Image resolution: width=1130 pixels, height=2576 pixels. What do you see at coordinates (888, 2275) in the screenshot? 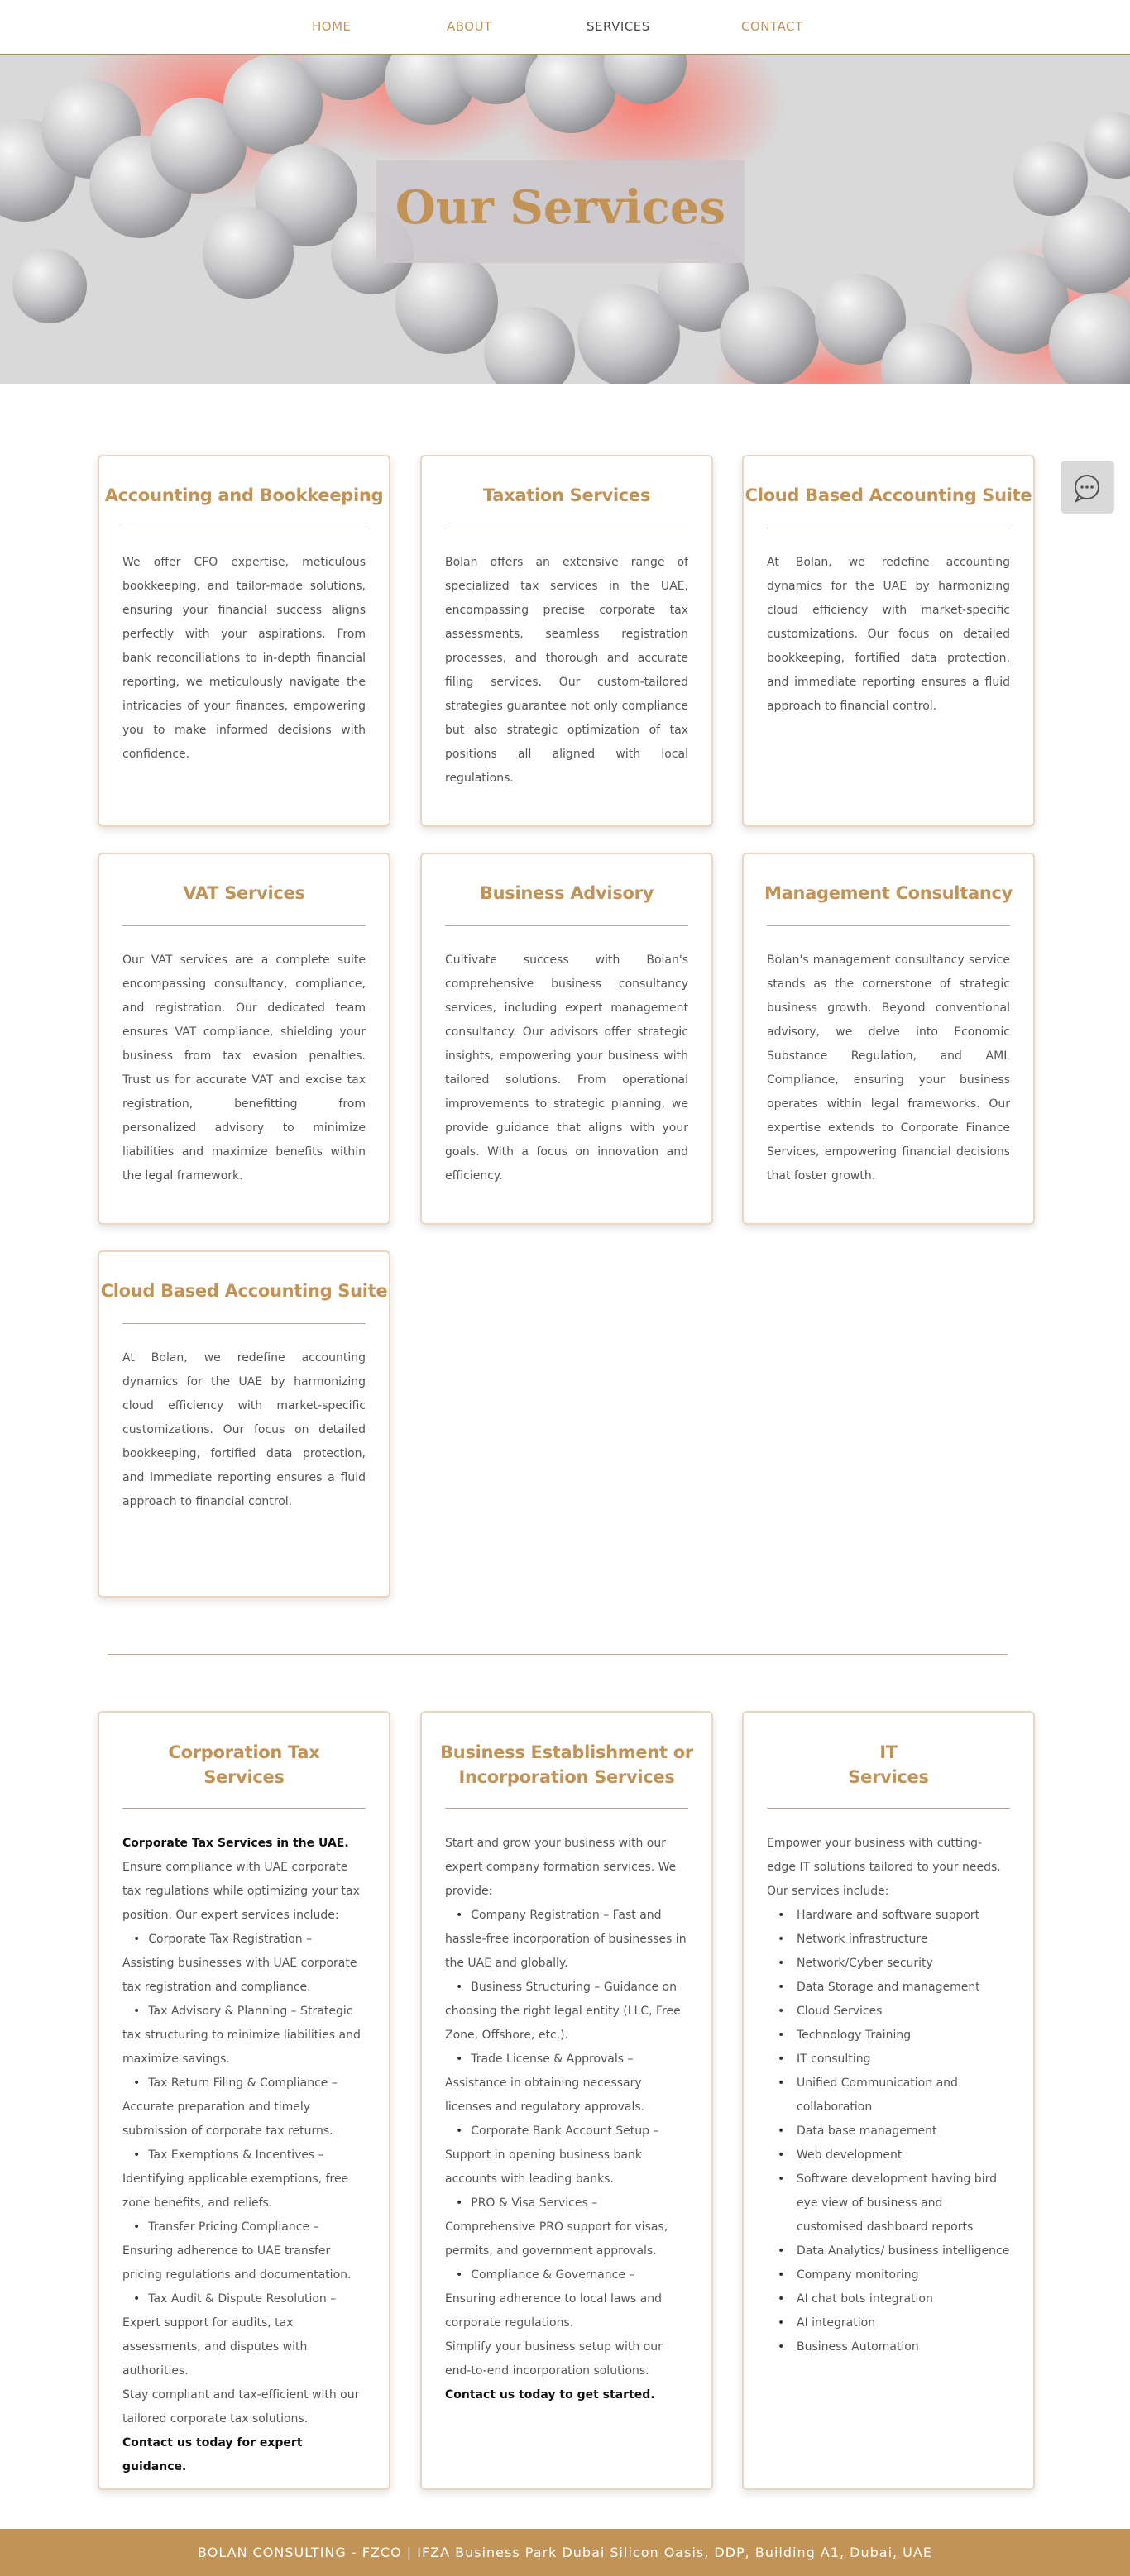
I see `list-item: Company monitoring` at bounding box center [888, 2275].